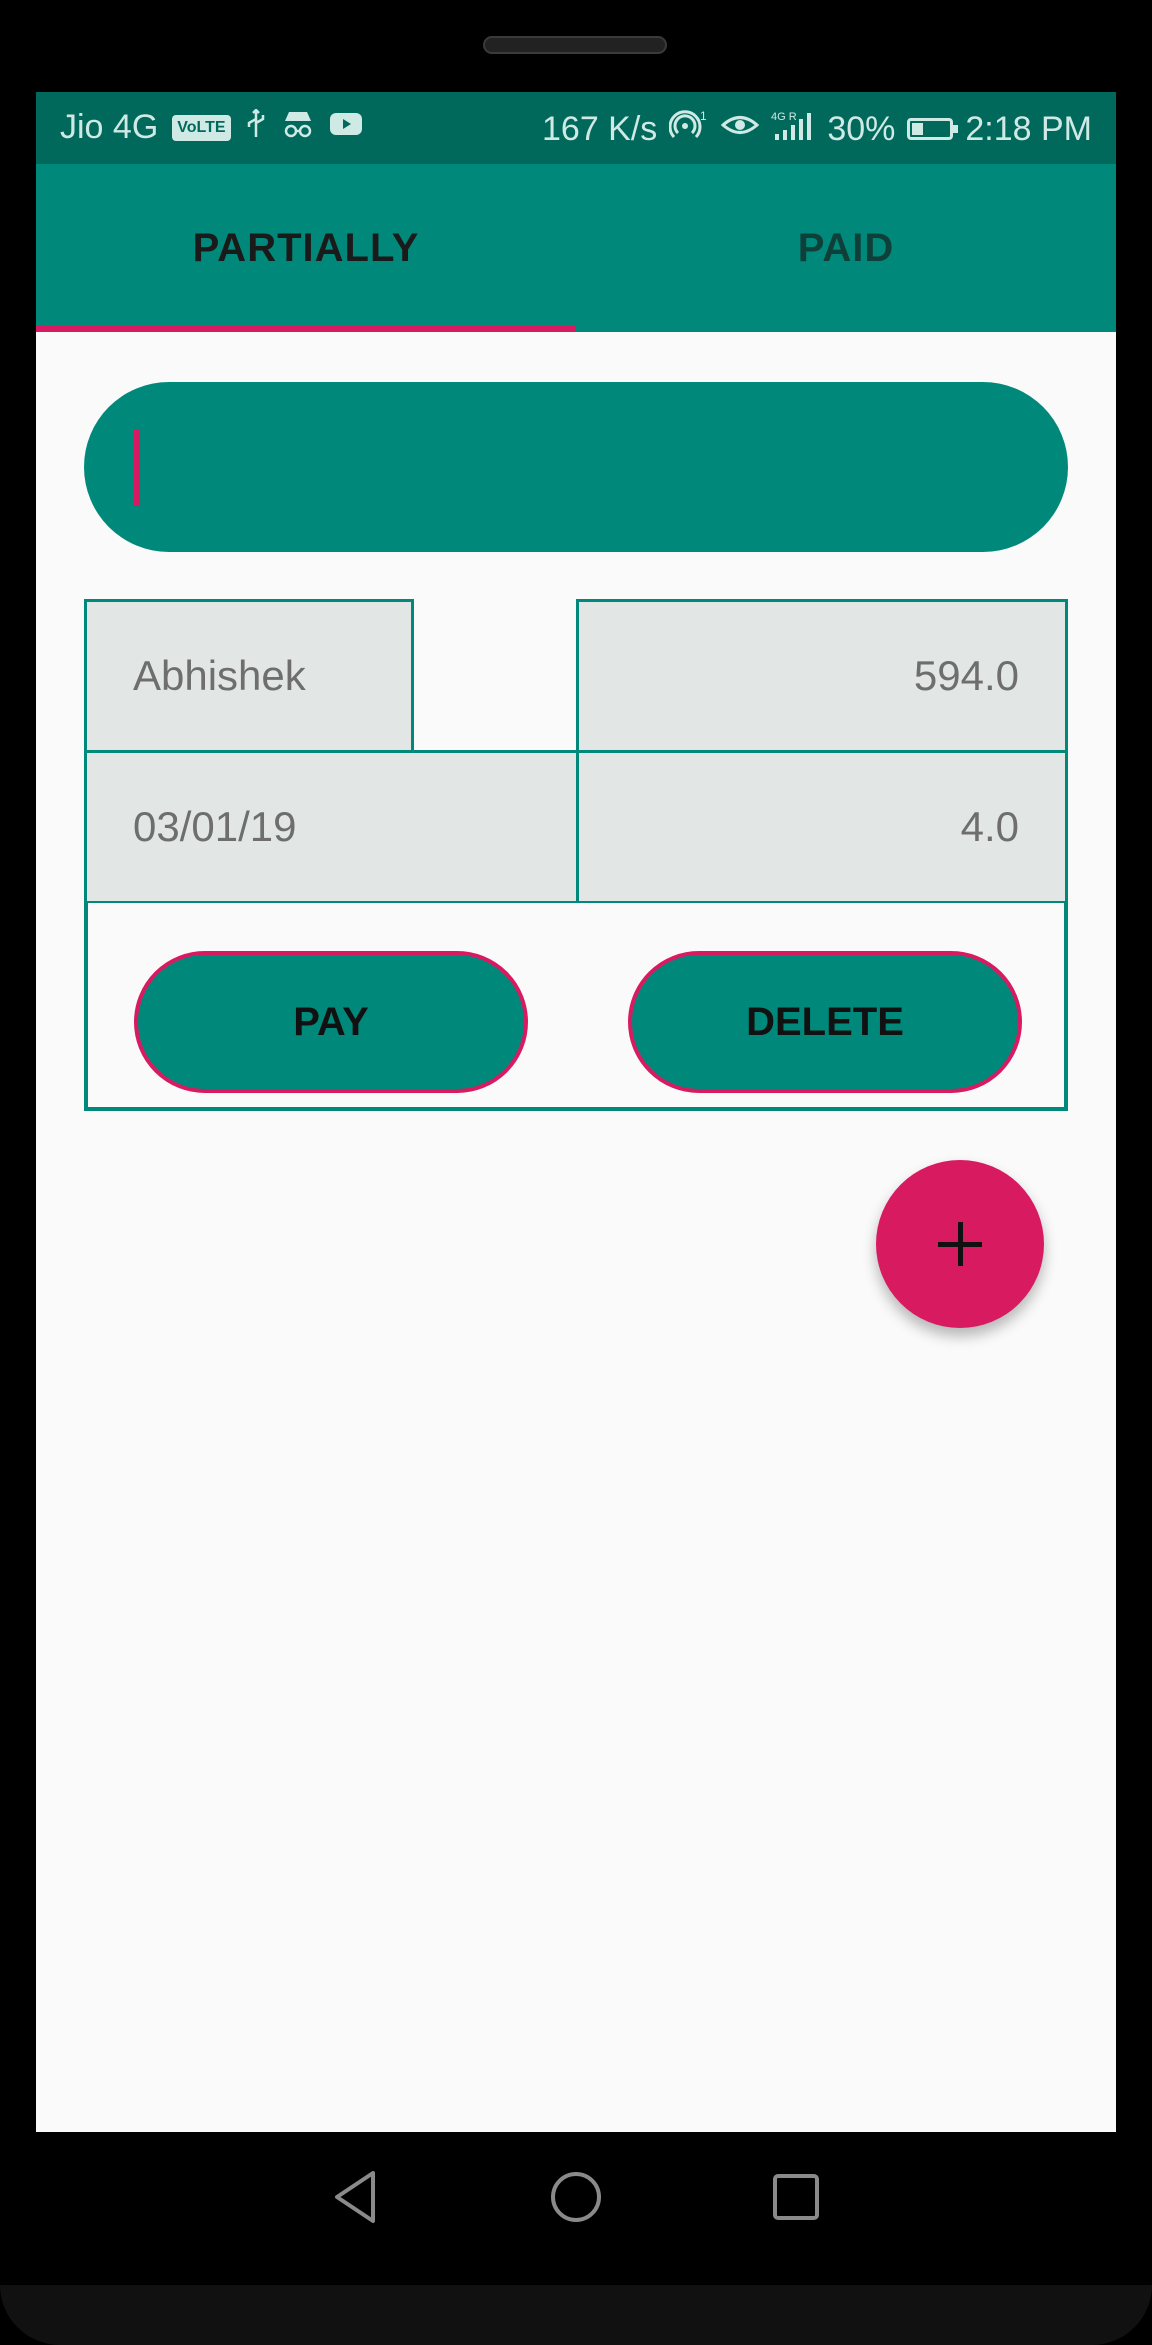 The image size is (1152, 2345). I want to click on pay-button: PAY, so click(331, 1022).